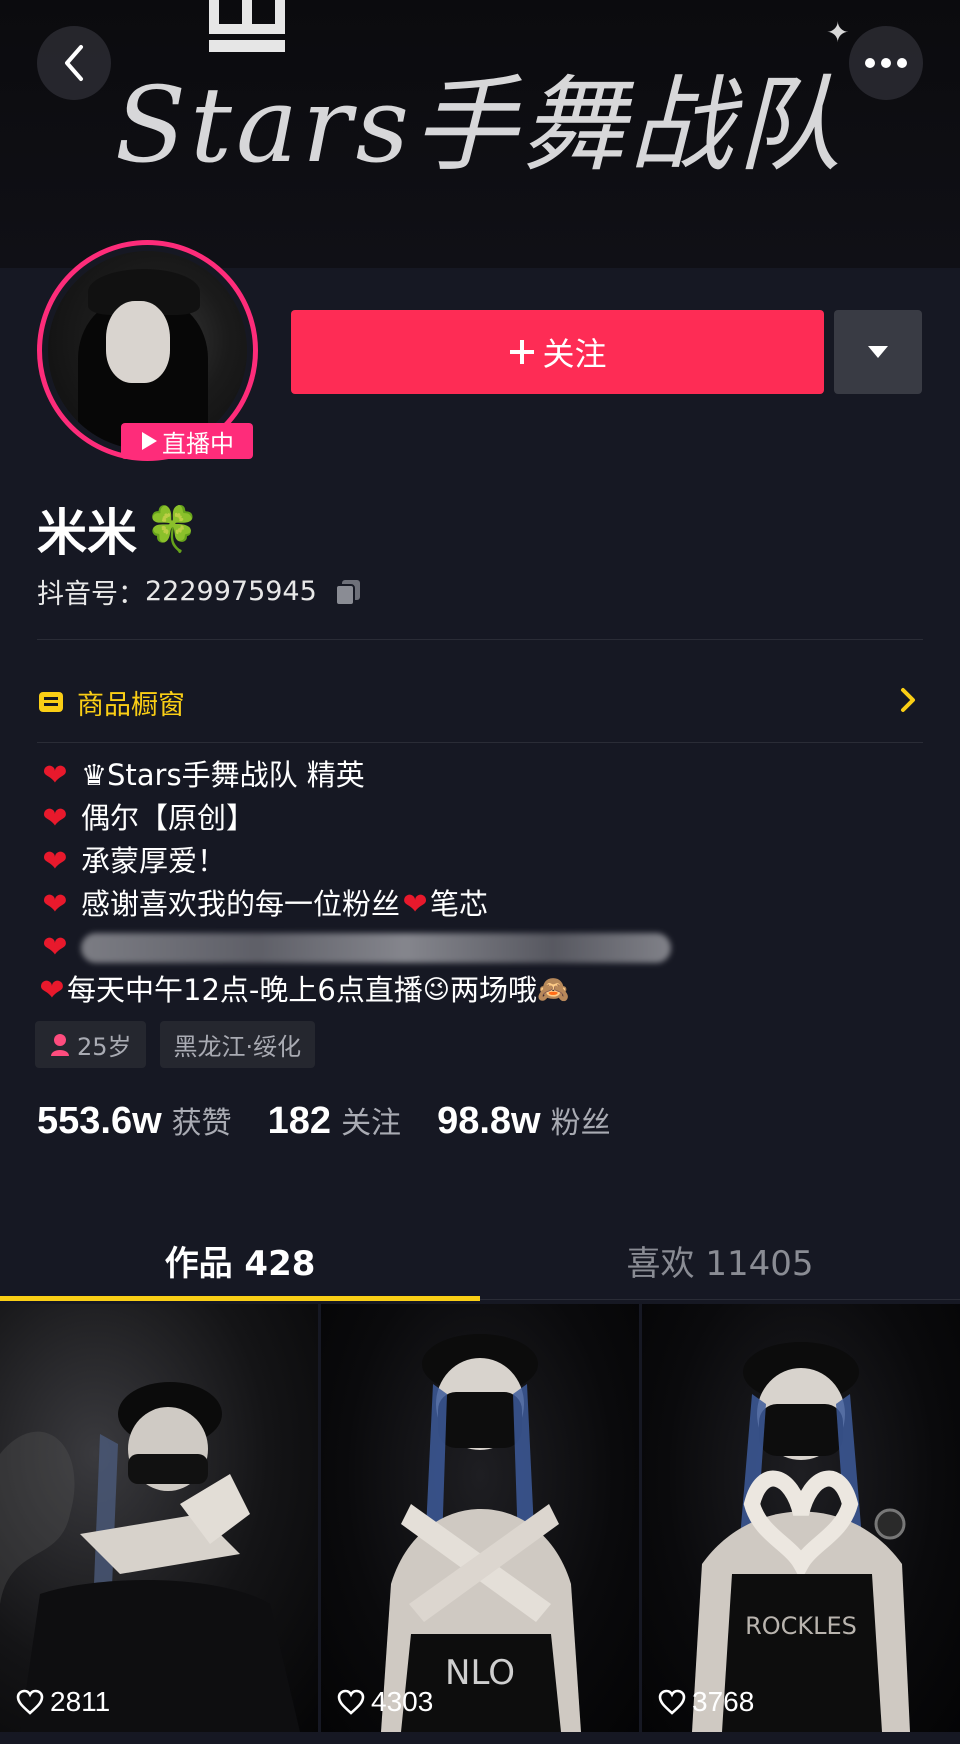  I want to click on live-badge: 直播中, so click(187, 441).